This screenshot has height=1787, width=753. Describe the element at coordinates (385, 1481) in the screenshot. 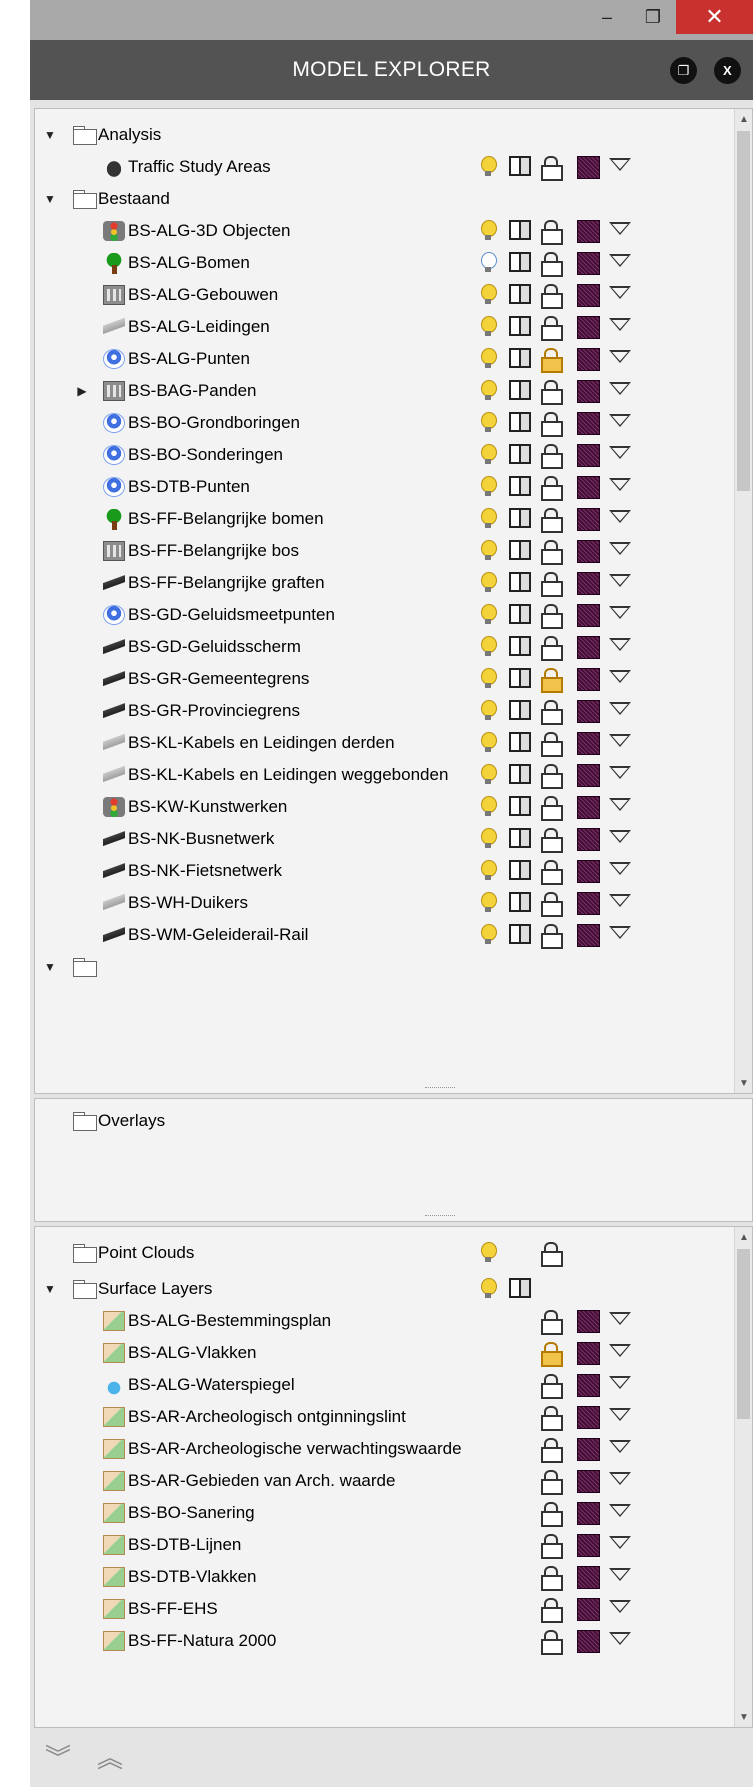

I see `surface-layer-item: BS-AR-Gebieden van Arch. waarde` at that location.